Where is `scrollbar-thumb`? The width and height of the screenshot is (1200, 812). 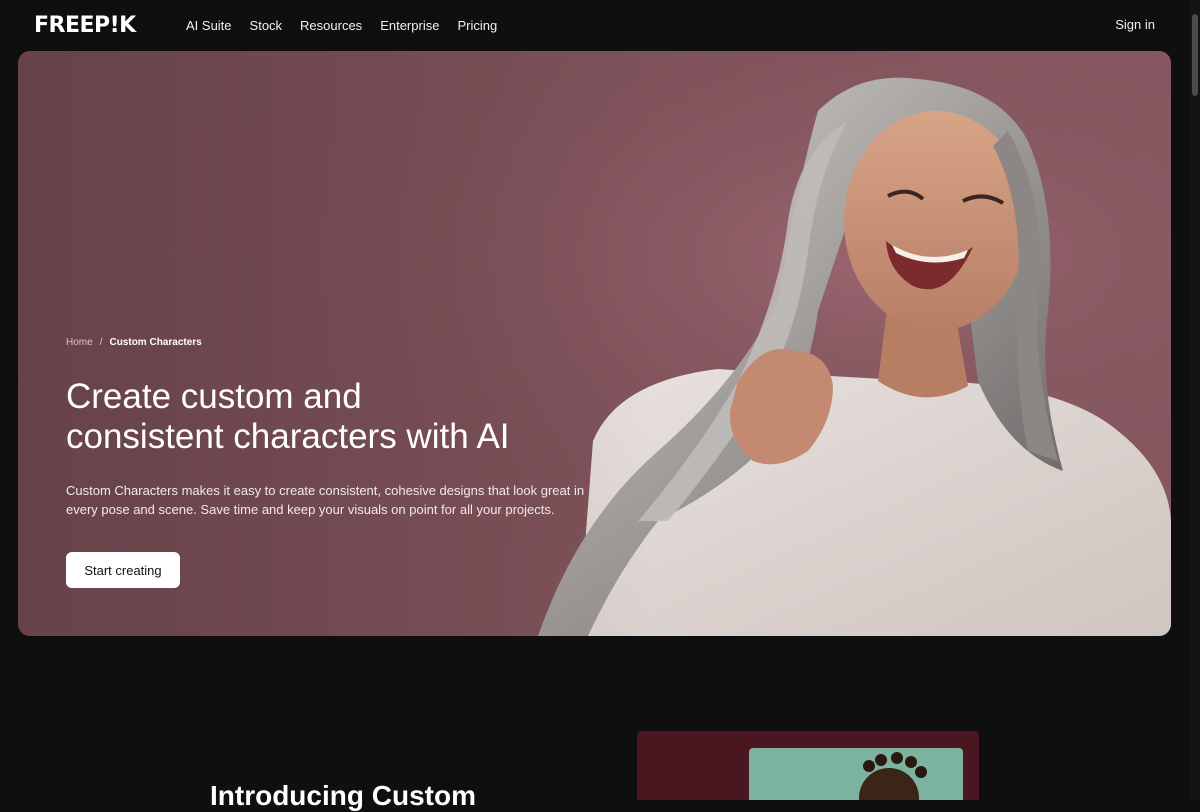 scrollbar-thumb is located at coordinates (1195, 55).